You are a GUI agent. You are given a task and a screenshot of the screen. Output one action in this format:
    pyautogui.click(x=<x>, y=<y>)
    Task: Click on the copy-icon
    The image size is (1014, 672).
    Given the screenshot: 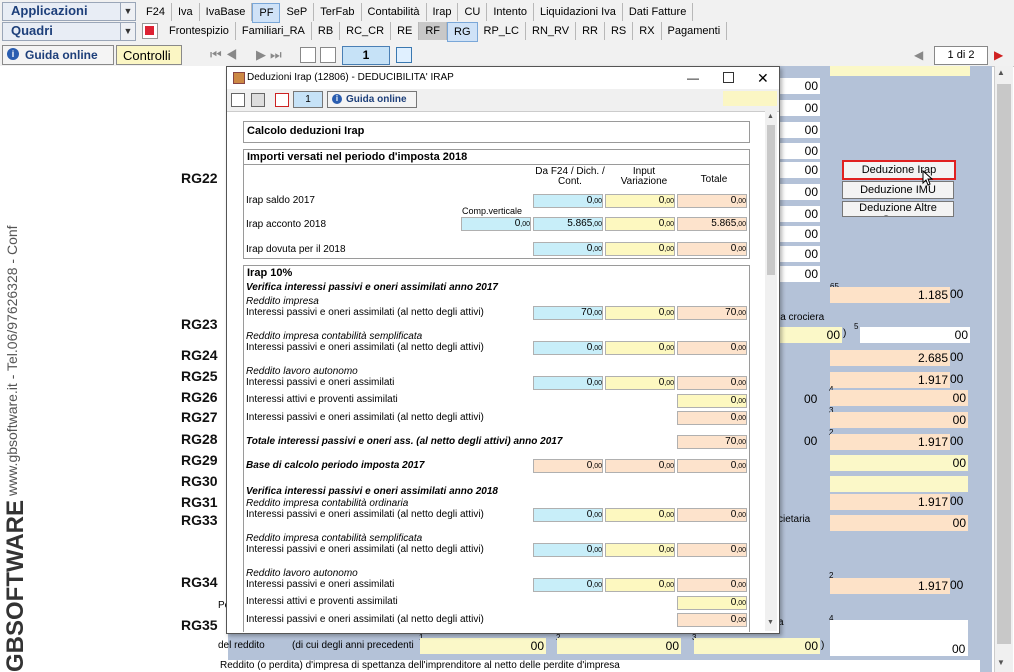 What is the action you would take?
    pyautogui.click(x=308, y=55)
    